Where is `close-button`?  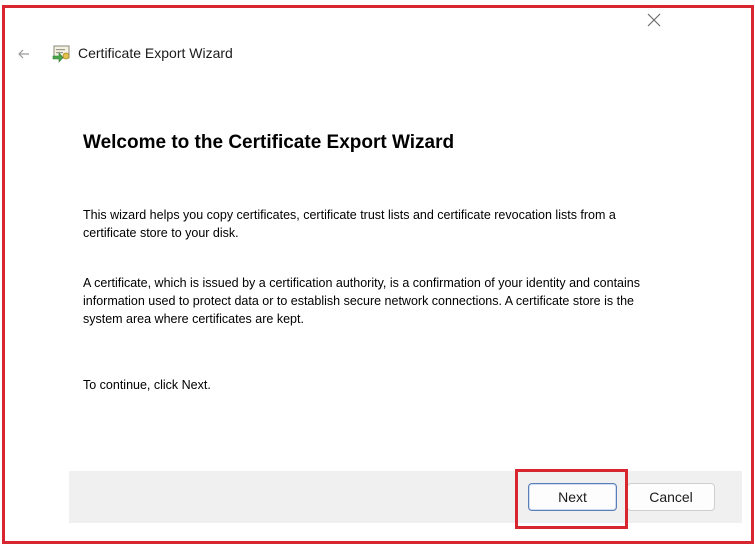
close-button is located at coordinates (654, 20).